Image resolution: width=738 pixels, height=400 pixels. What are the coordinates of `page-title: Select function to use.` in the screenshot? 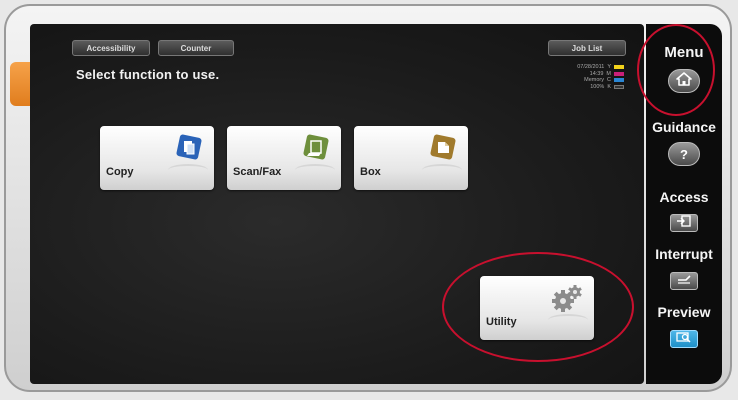 It's located at (148, 74).